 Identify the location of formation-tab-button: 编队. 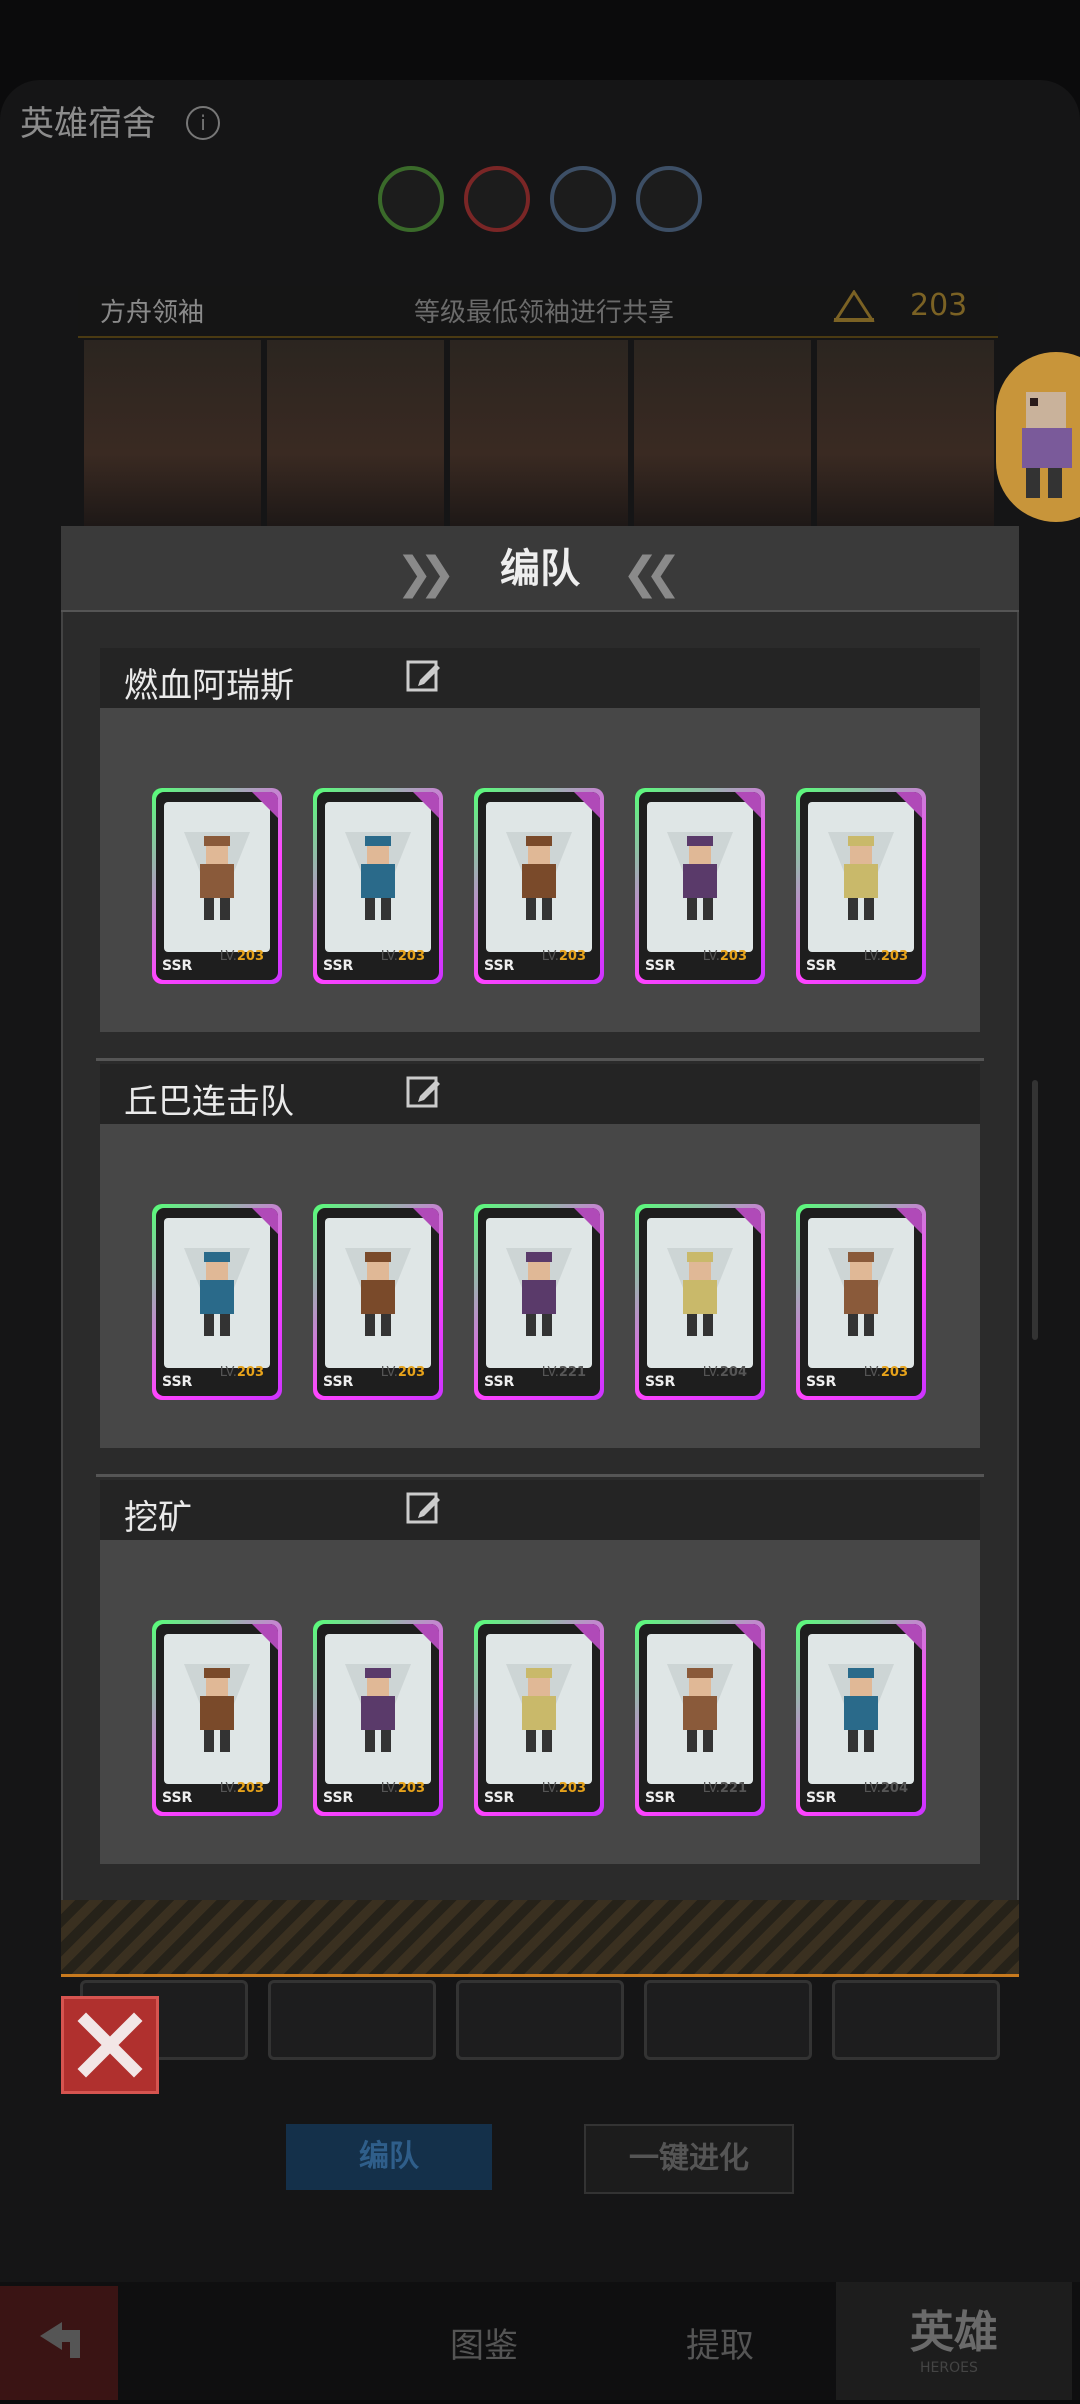
(389, 2157).